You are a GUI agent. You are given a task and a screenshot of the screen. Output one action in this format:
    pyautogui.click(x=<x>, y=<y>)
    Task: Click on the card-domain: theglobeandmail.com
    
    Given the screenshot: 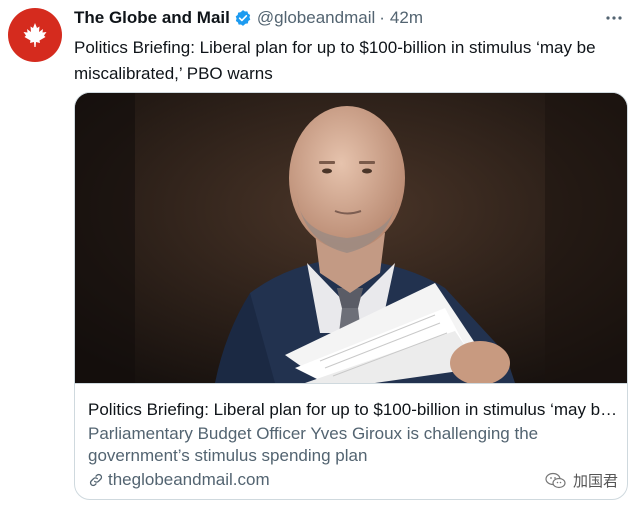 What is the action you would take?
    pyautogui.click(x=179, y=480)
    